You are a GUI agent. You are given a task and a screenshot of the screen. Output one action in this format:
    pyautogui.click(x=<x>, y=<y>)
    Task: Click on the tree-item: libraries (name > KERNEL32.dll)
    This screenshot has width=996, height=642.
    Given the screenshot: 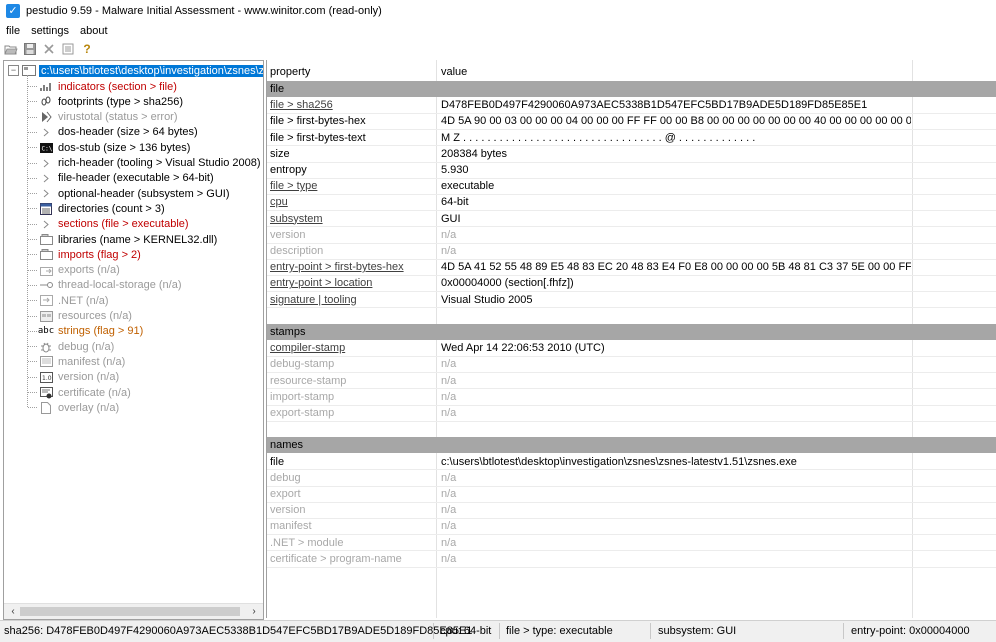 What is the action you would take?
    pyautogui.click(x=129, y=239)
    